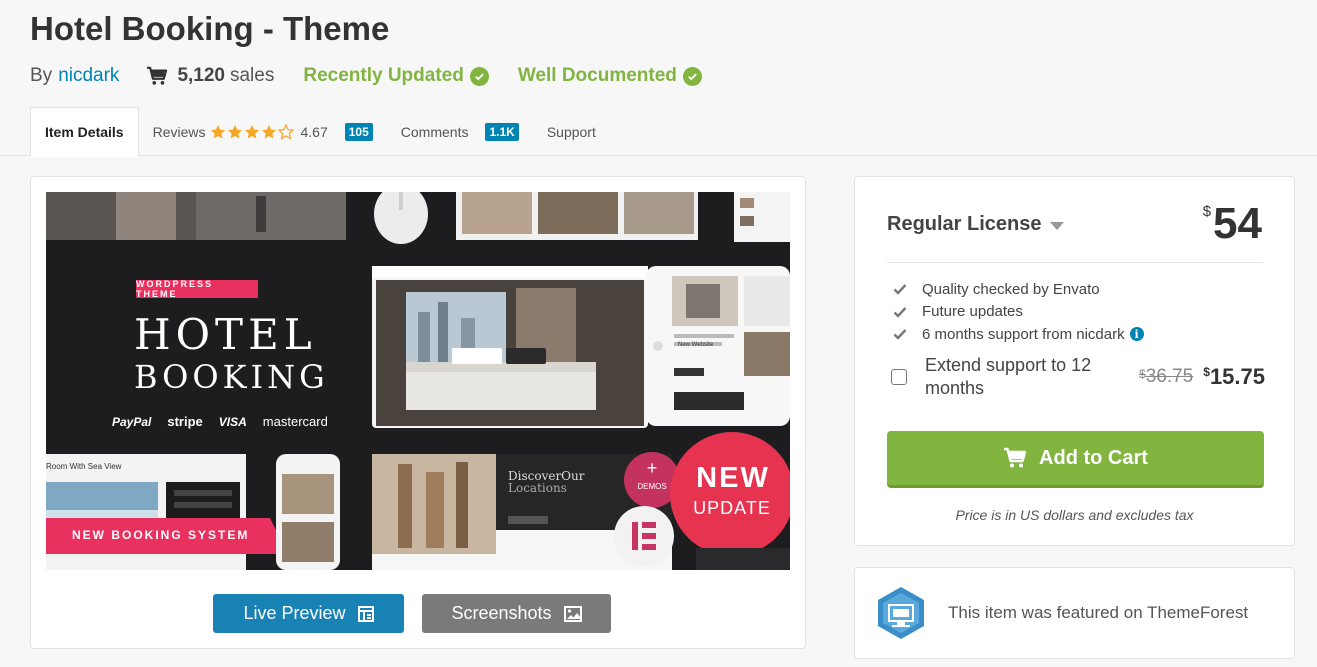 Image resolution: width=1317 pixels, height=667 pixels. Describe the element at coordinates (210, 28) in the screenshot. I see `item-title: Hotel Booking - Theme` at that location.